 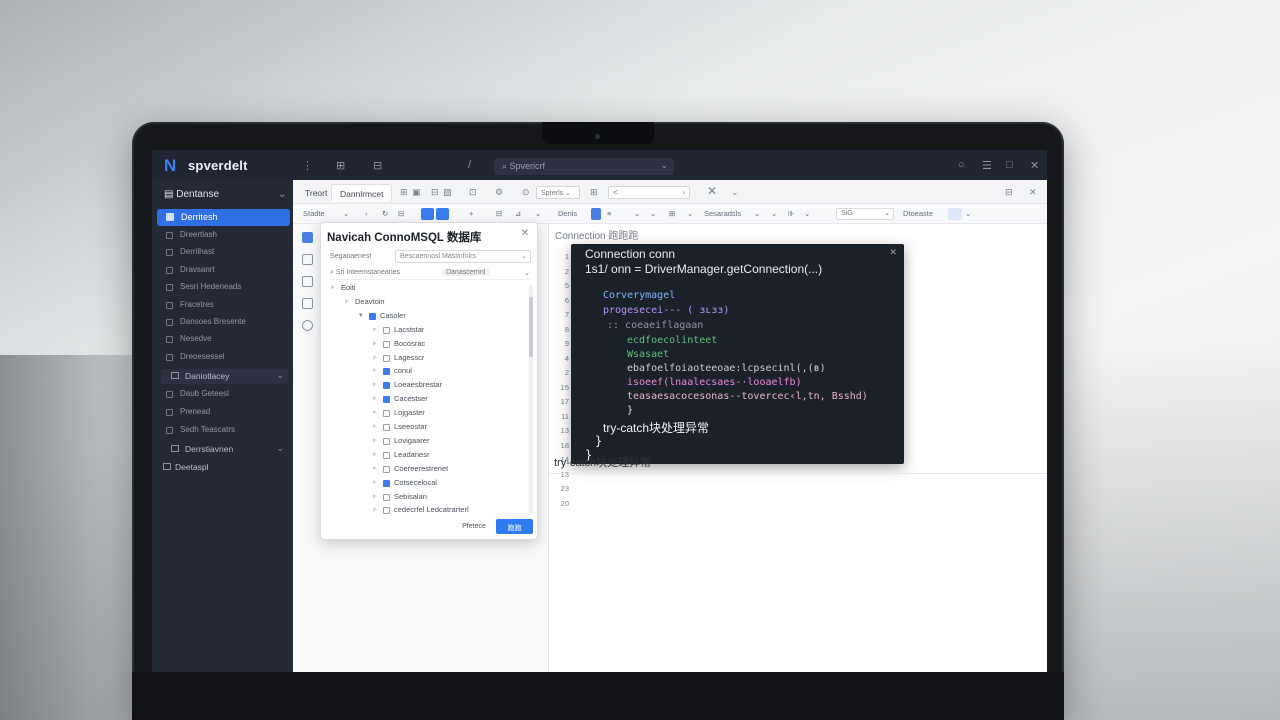 What do you see at coordinates (197, 396) in the screenshot?
I see `sidebar-item: Daub Geteesl` at bounding box center [197, 396].